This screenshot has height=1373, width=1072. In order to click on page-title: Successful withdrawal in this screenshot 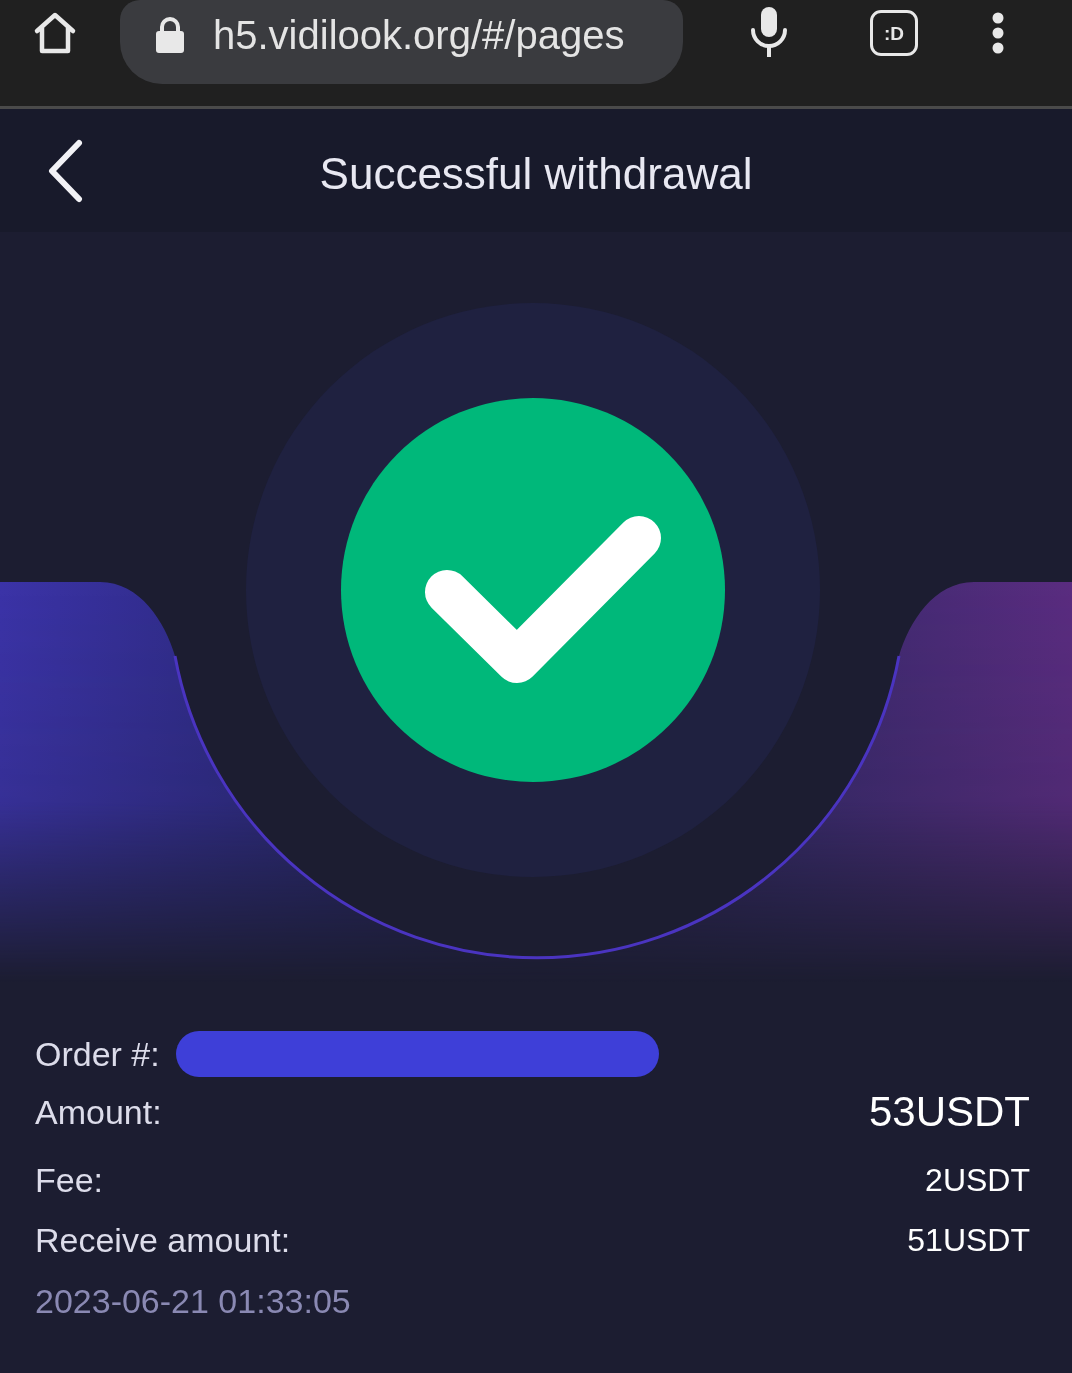, I will do `click(536, 171)`.